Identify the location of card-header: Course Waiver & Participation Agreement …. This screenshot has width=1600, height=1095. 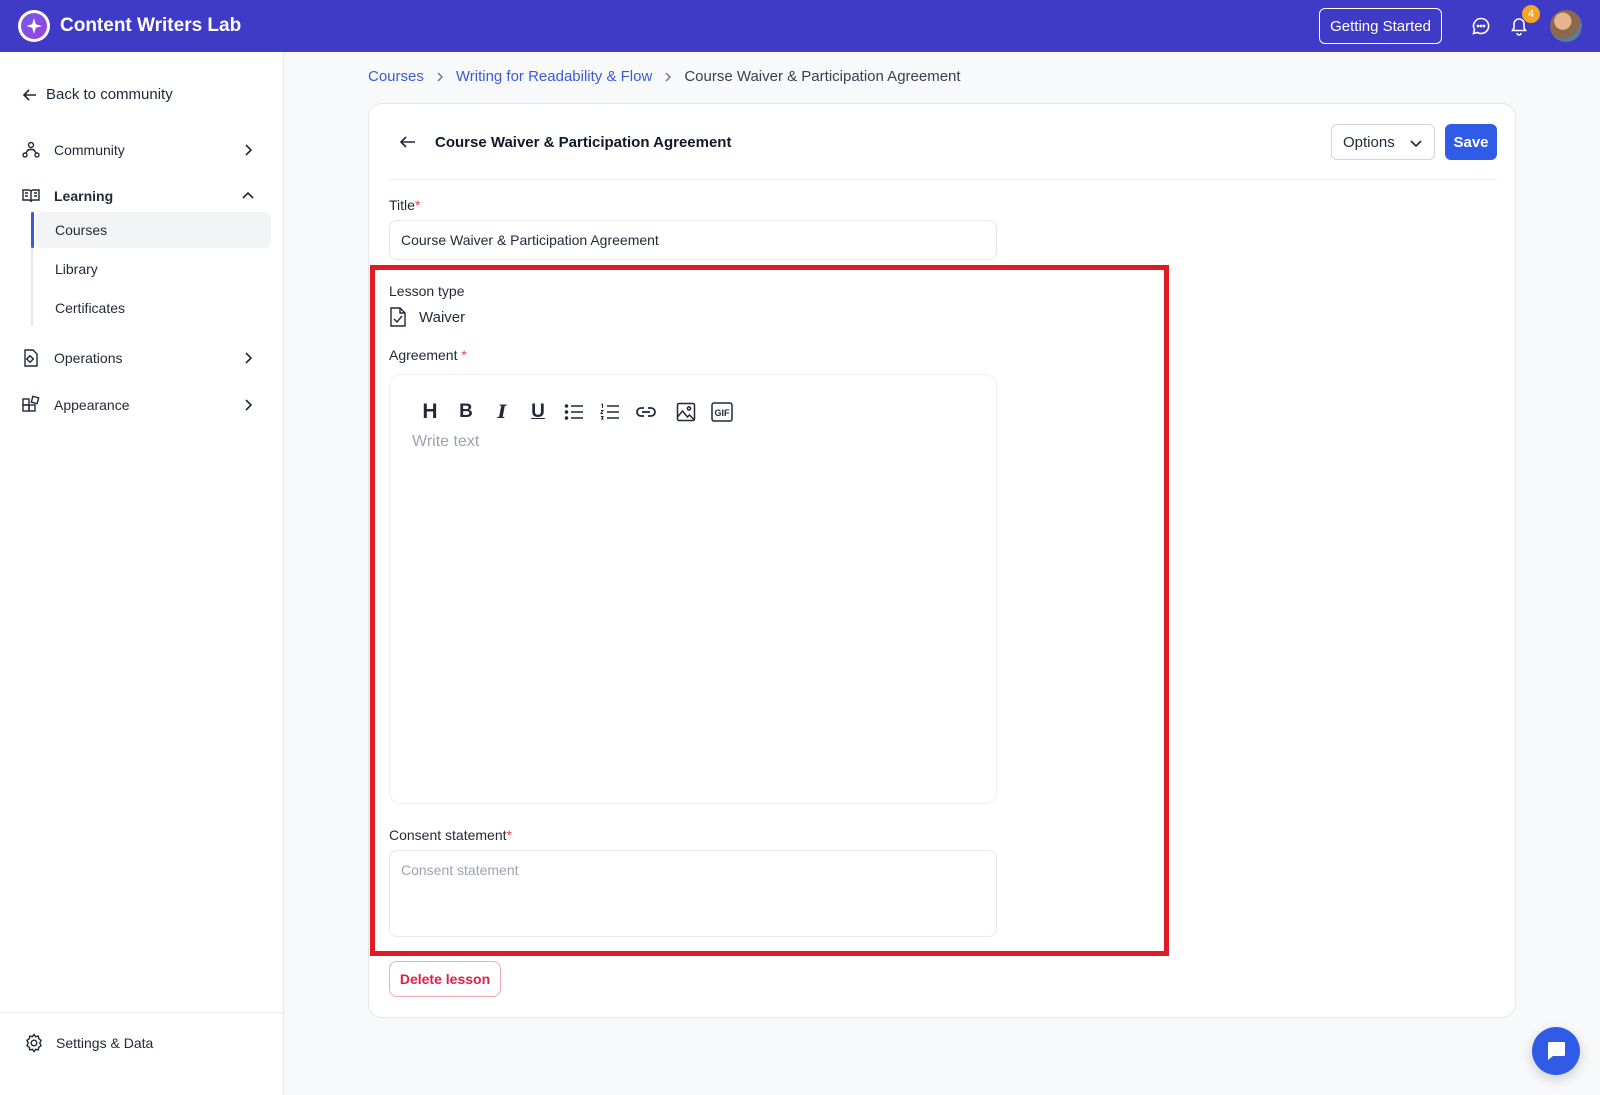
(943, 152).